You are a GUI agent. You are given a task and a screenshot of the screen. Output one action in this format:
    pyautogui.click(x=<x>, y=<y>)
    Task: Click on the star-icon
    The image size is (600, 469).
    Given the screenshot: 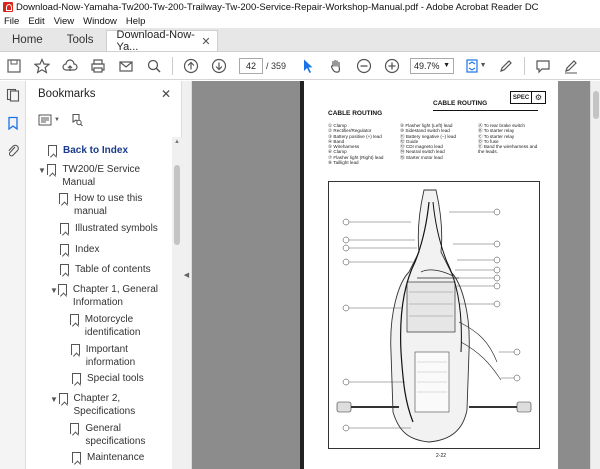 What is the action you would take?
    pyautogui.click(x=42, y=65)
    